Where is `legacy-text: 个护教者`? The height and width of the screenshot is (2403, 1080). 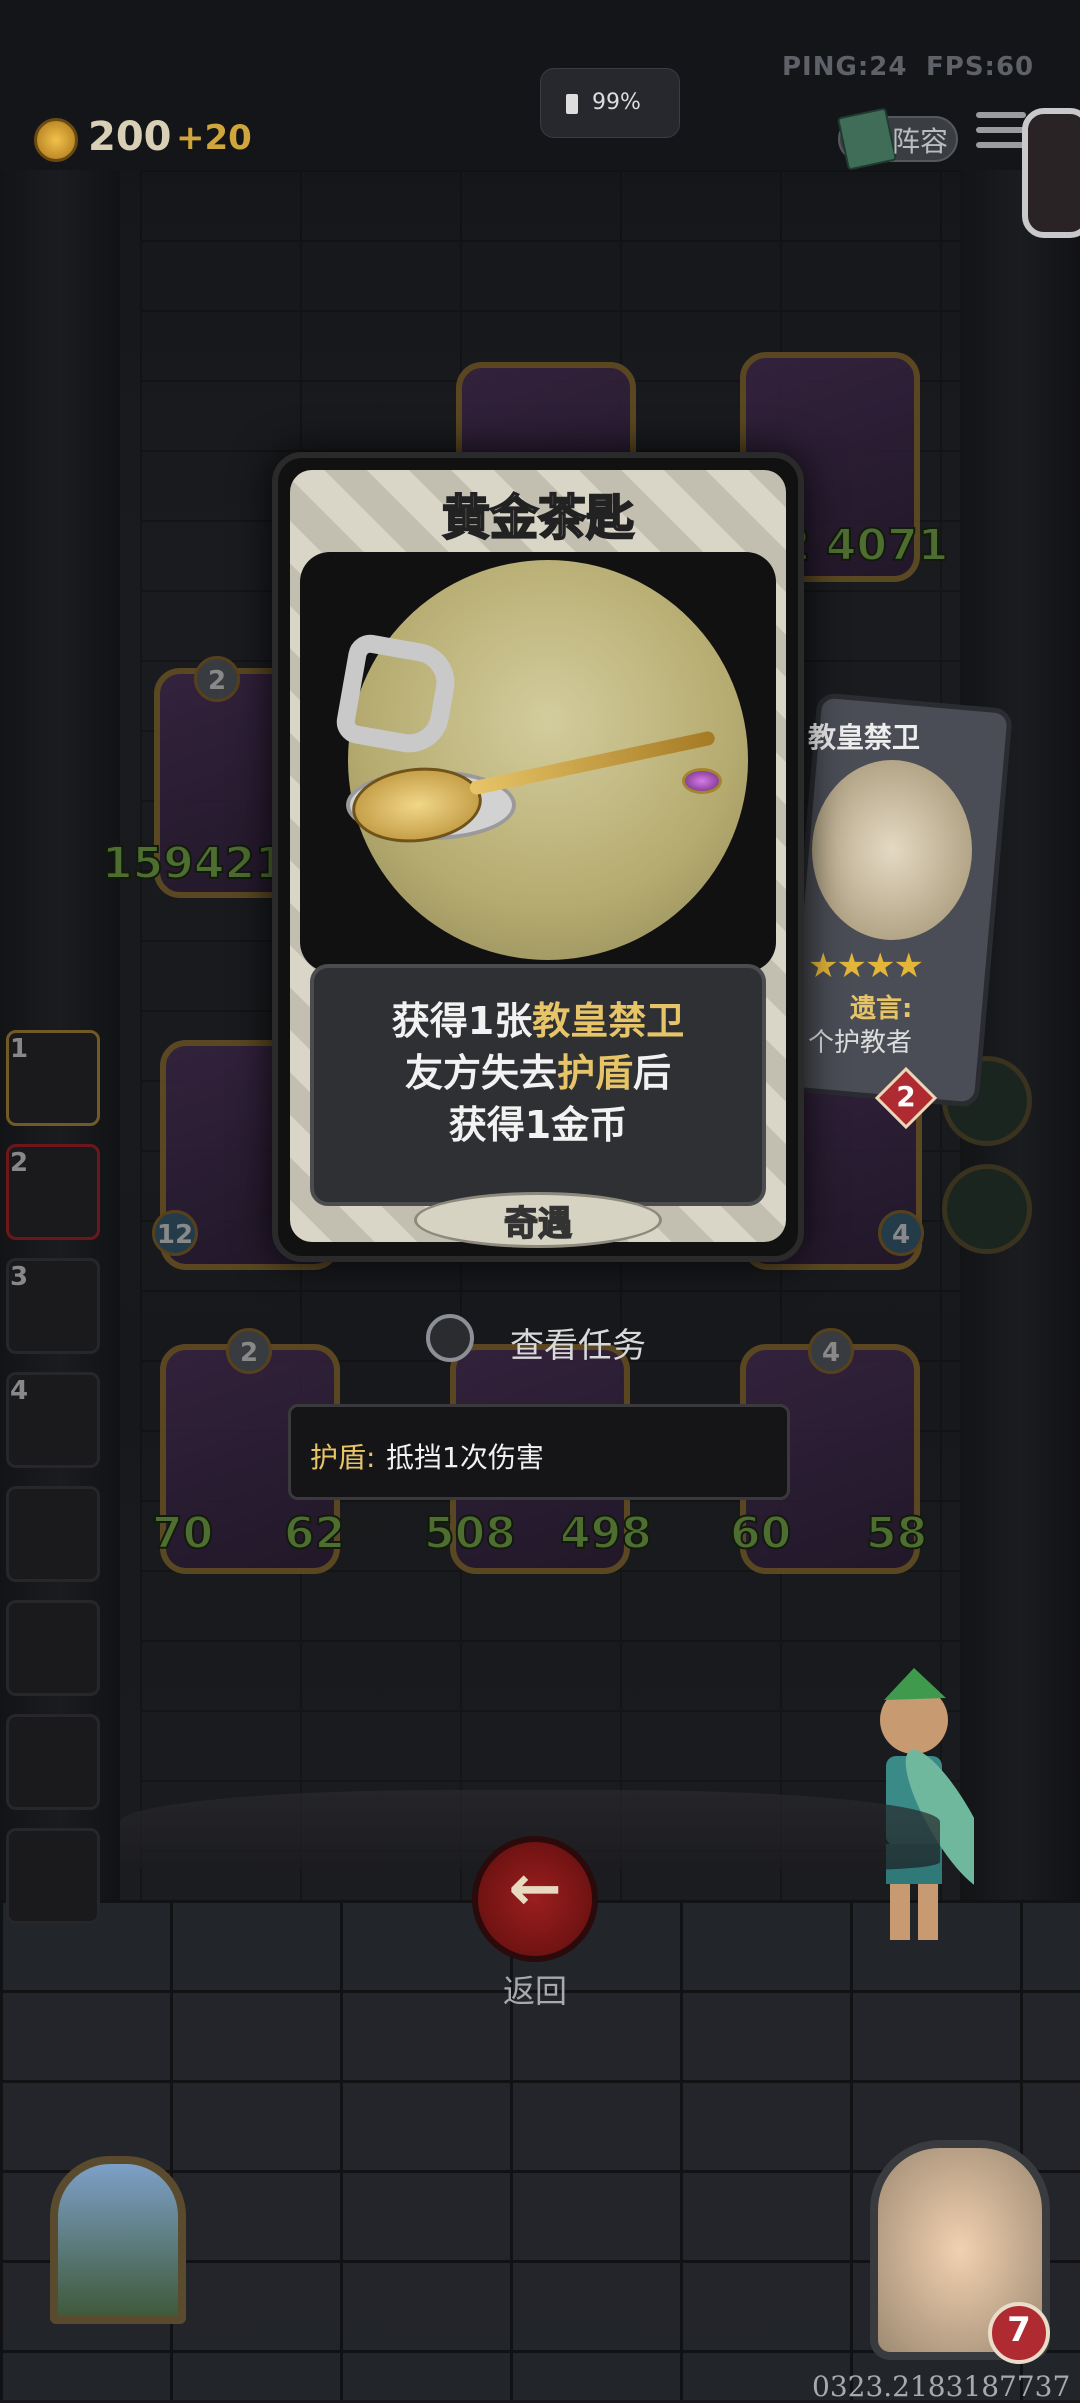
legacy-text: 个护教者 is located at coordinates (860, 1043).